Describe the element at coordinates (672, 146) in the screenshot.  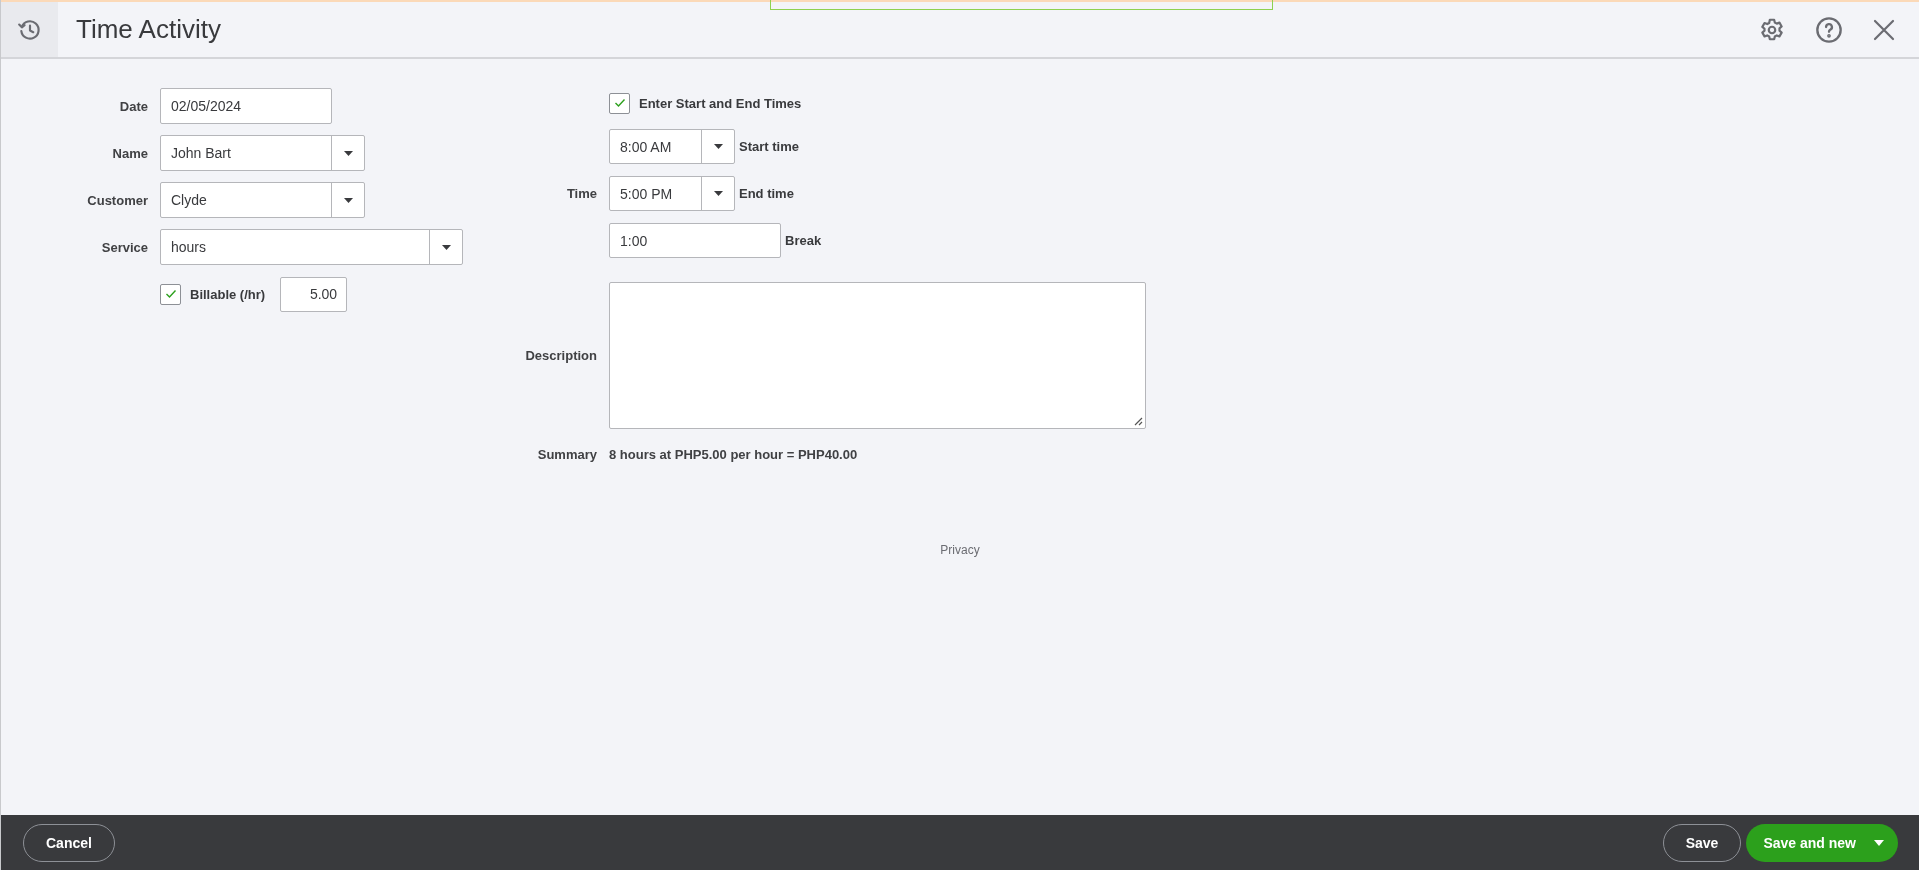
I see `time-dropdown: 8:00 AM` at that location.